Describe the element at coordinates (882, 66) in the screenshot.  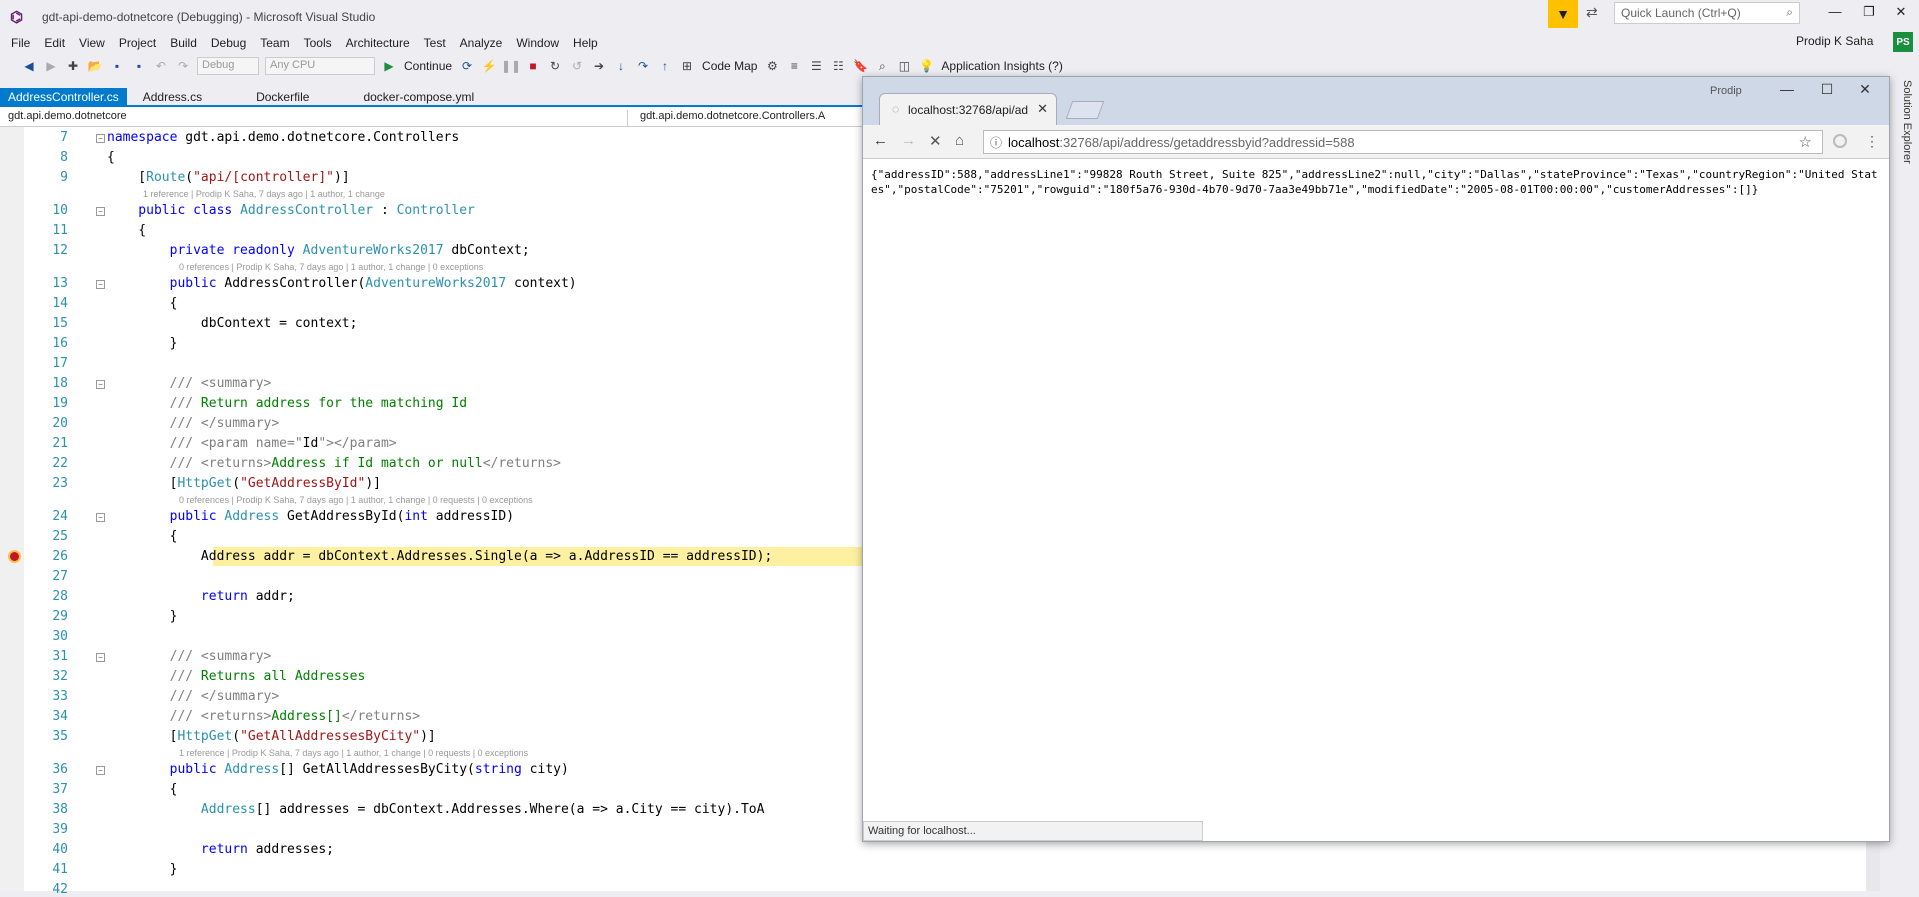
I see `find-icon: ⌕` at that location.